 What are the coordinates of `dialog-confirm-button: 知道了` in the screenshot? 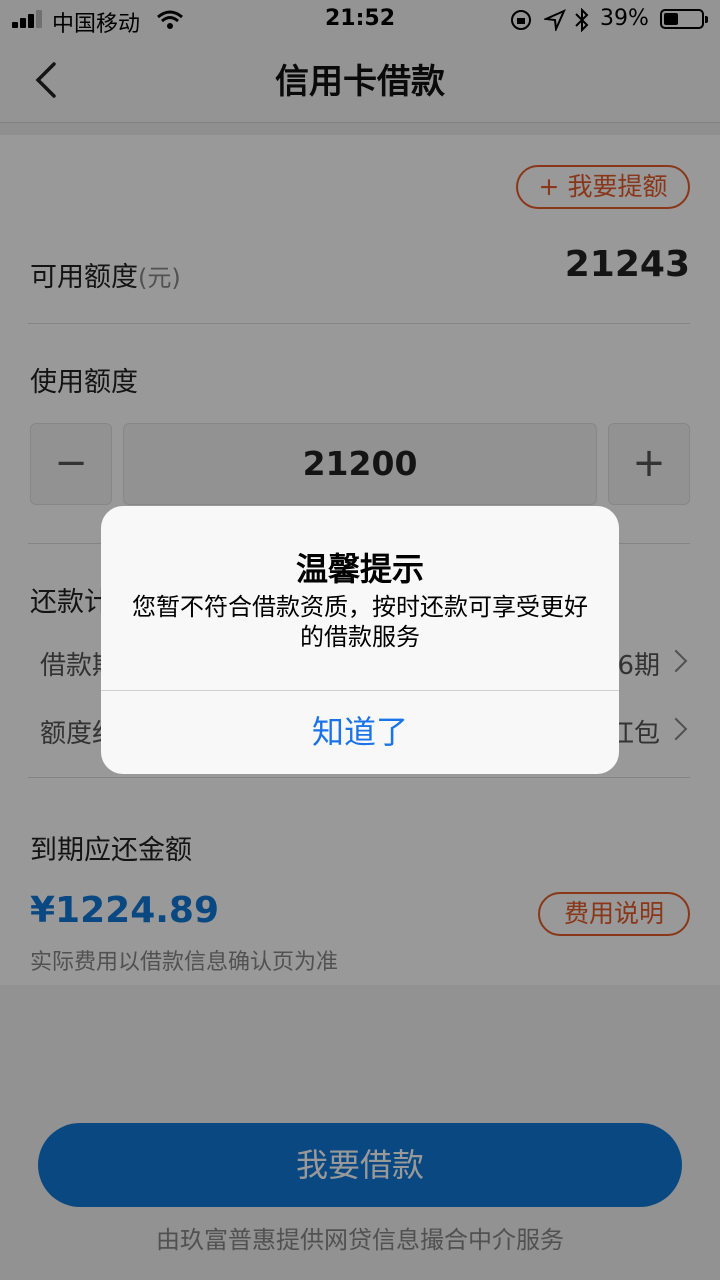 It's located at (360, 732).